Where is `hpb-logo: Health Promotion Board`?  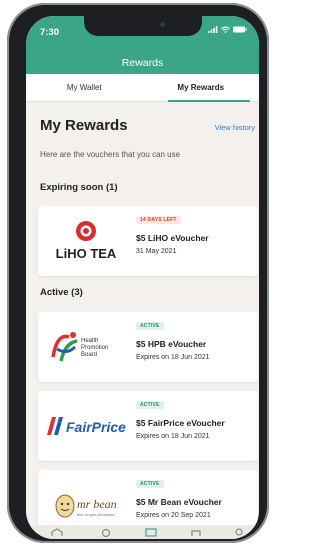 hpb-logo: Health Promotion Board is located at coordinates (86, 347).